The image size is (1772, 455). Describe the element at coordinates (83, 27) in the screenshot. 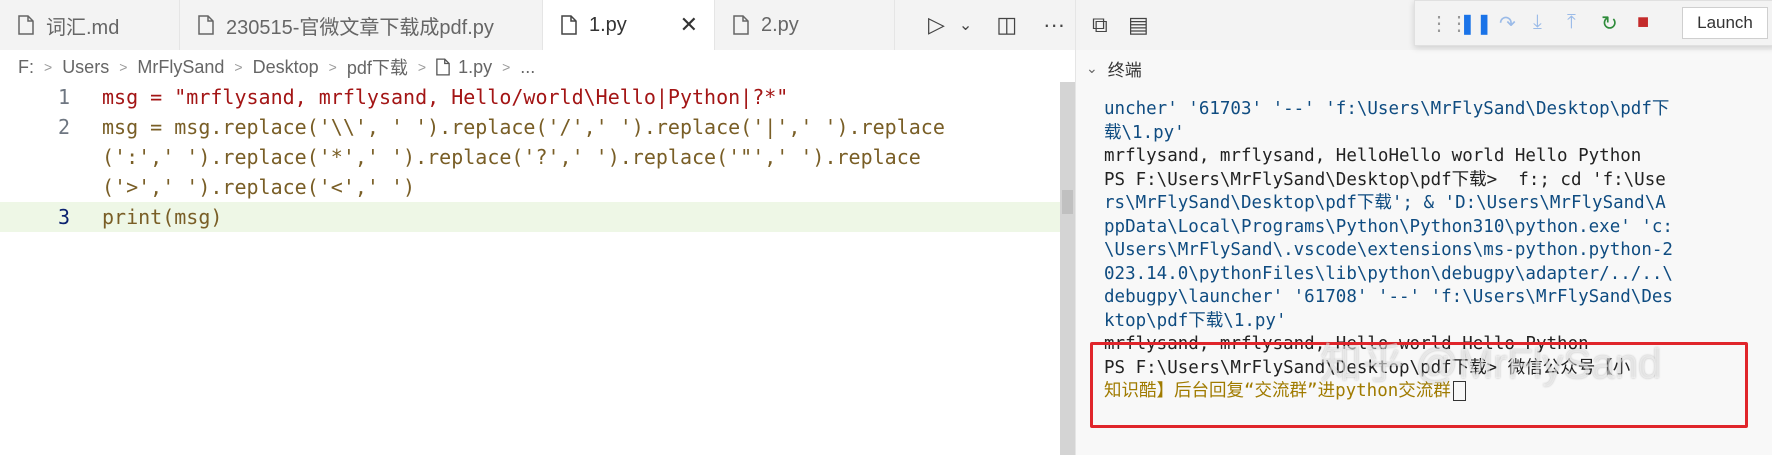

I see `tab-label: 词汇.md` at that location.